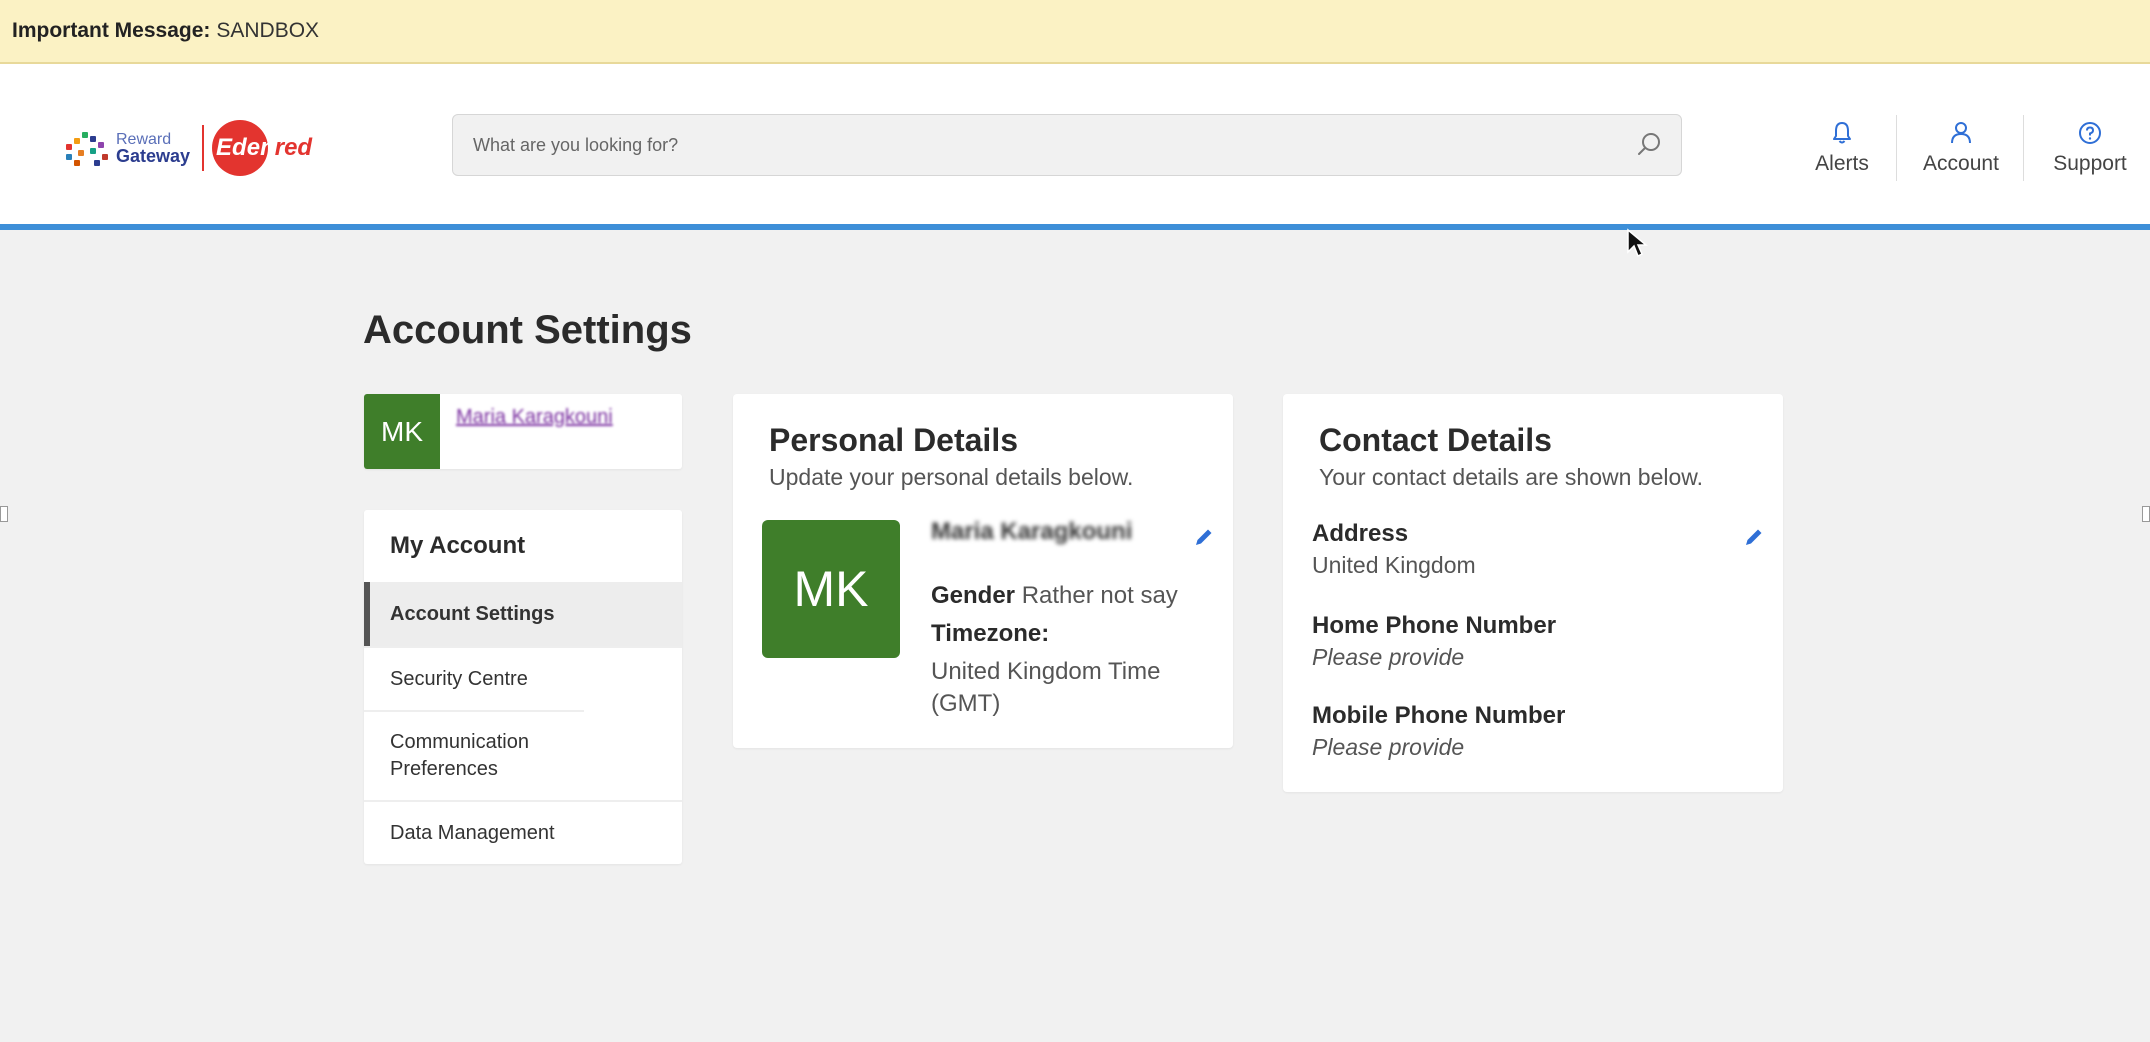 This screenshot has height=1042, width=2150. I want to click on nav-support: Support, so click(2090, 148).